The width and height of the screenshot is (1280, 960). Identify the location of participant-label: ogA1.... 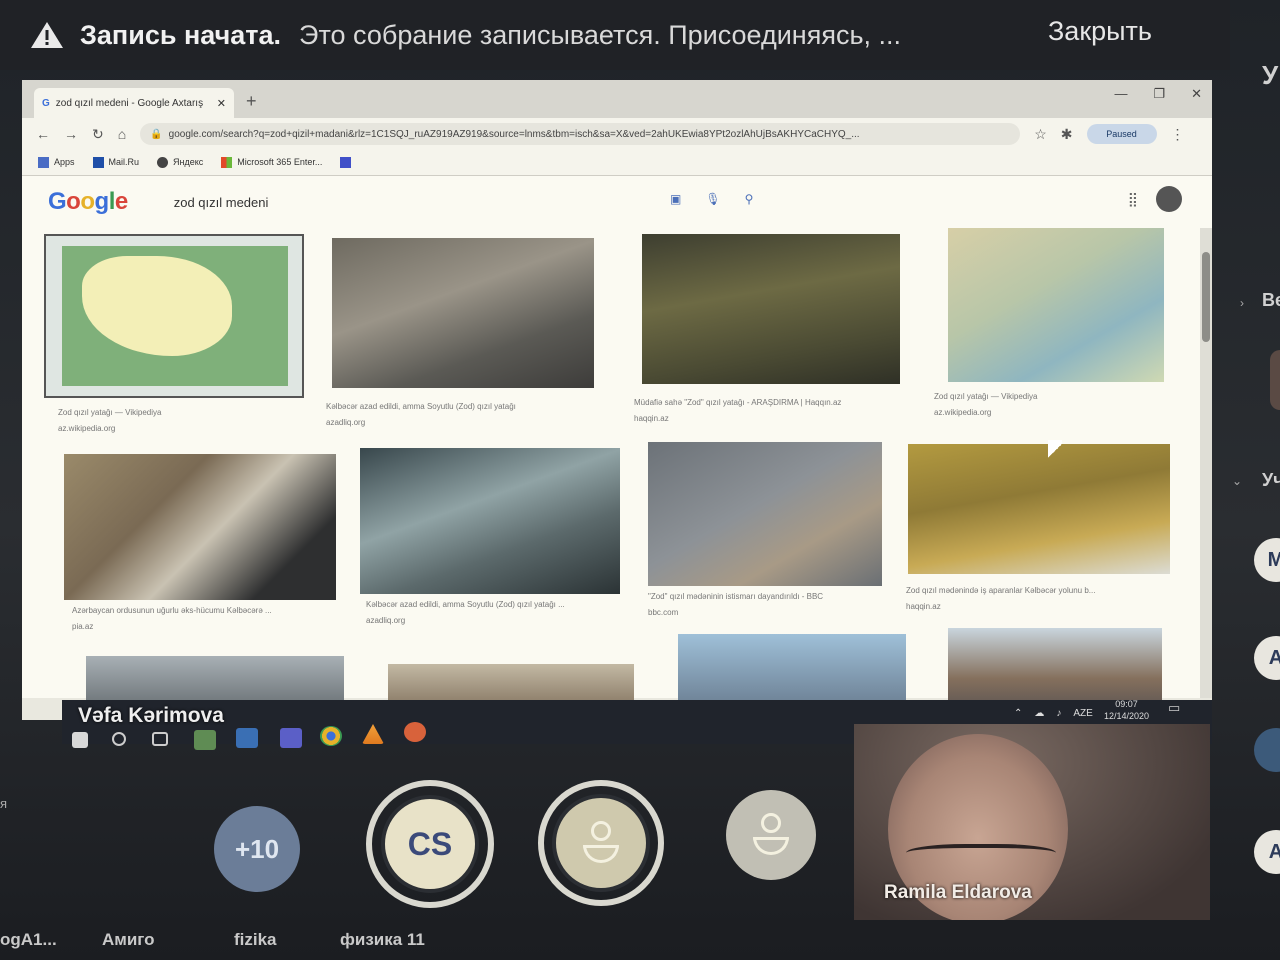
(28, 939).